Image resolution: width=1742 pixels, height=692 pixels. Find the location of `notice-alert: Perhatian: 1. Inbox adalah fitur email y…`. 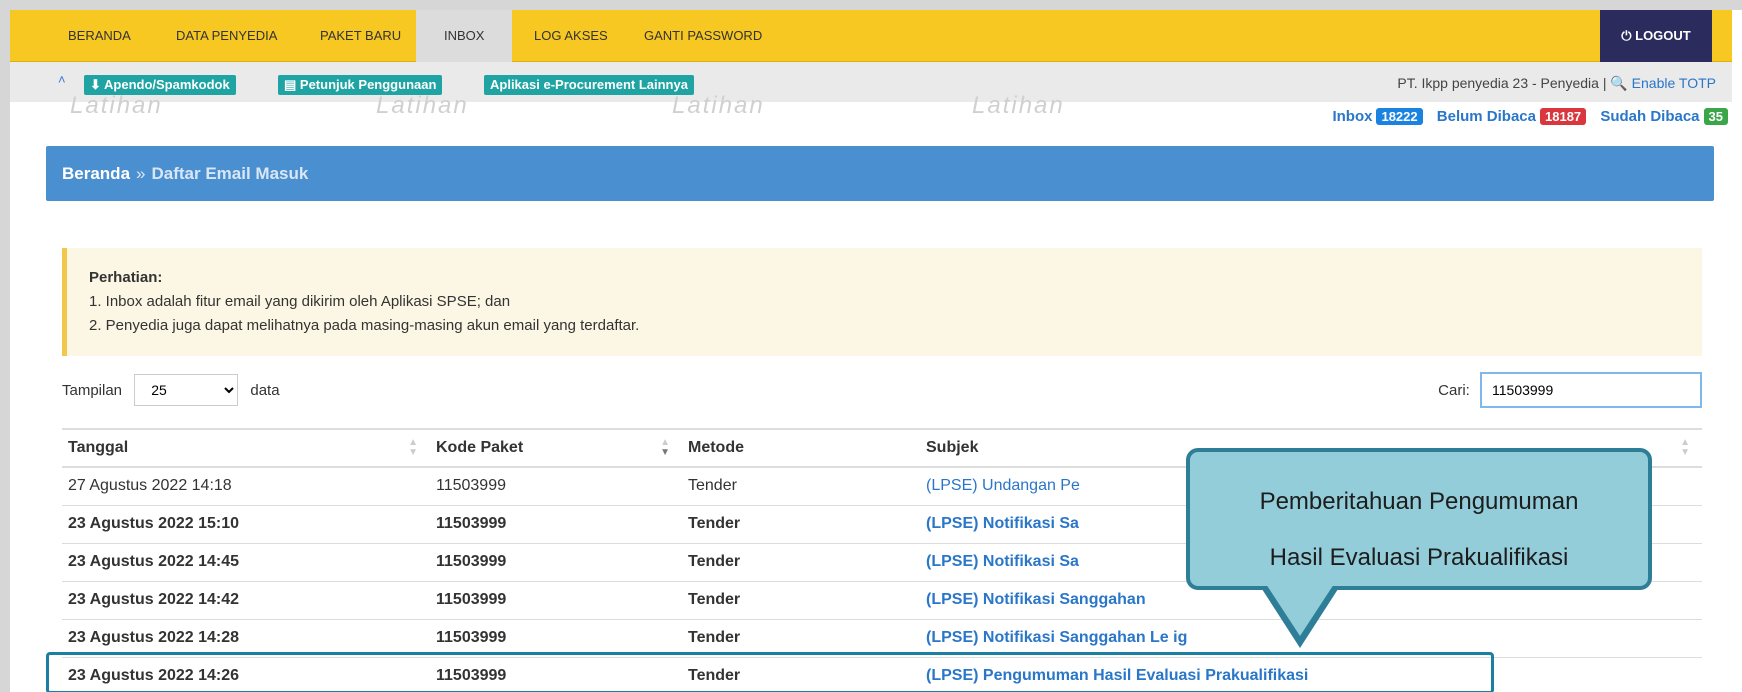

notice-alert: Perhatian: 1. Inbox adalah fitur email y… is located at coordinates (882, 302).